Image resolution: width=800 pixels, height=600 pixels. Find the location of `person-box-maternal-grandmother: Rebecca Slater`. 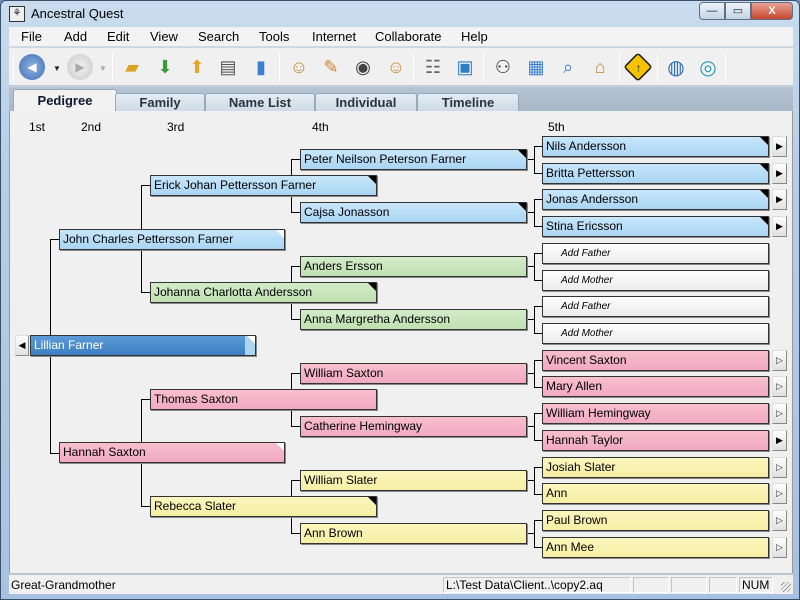

person-box-maternal-grandmother: Rebecca Slater is located at coordinates (263, 506).